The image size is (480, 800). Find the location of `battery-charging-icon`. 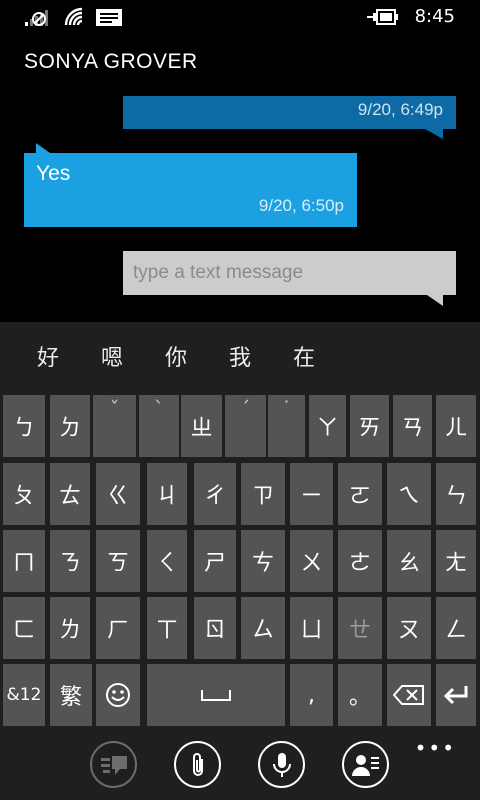

battery-charging-icon is located at coordinates (382, 17).